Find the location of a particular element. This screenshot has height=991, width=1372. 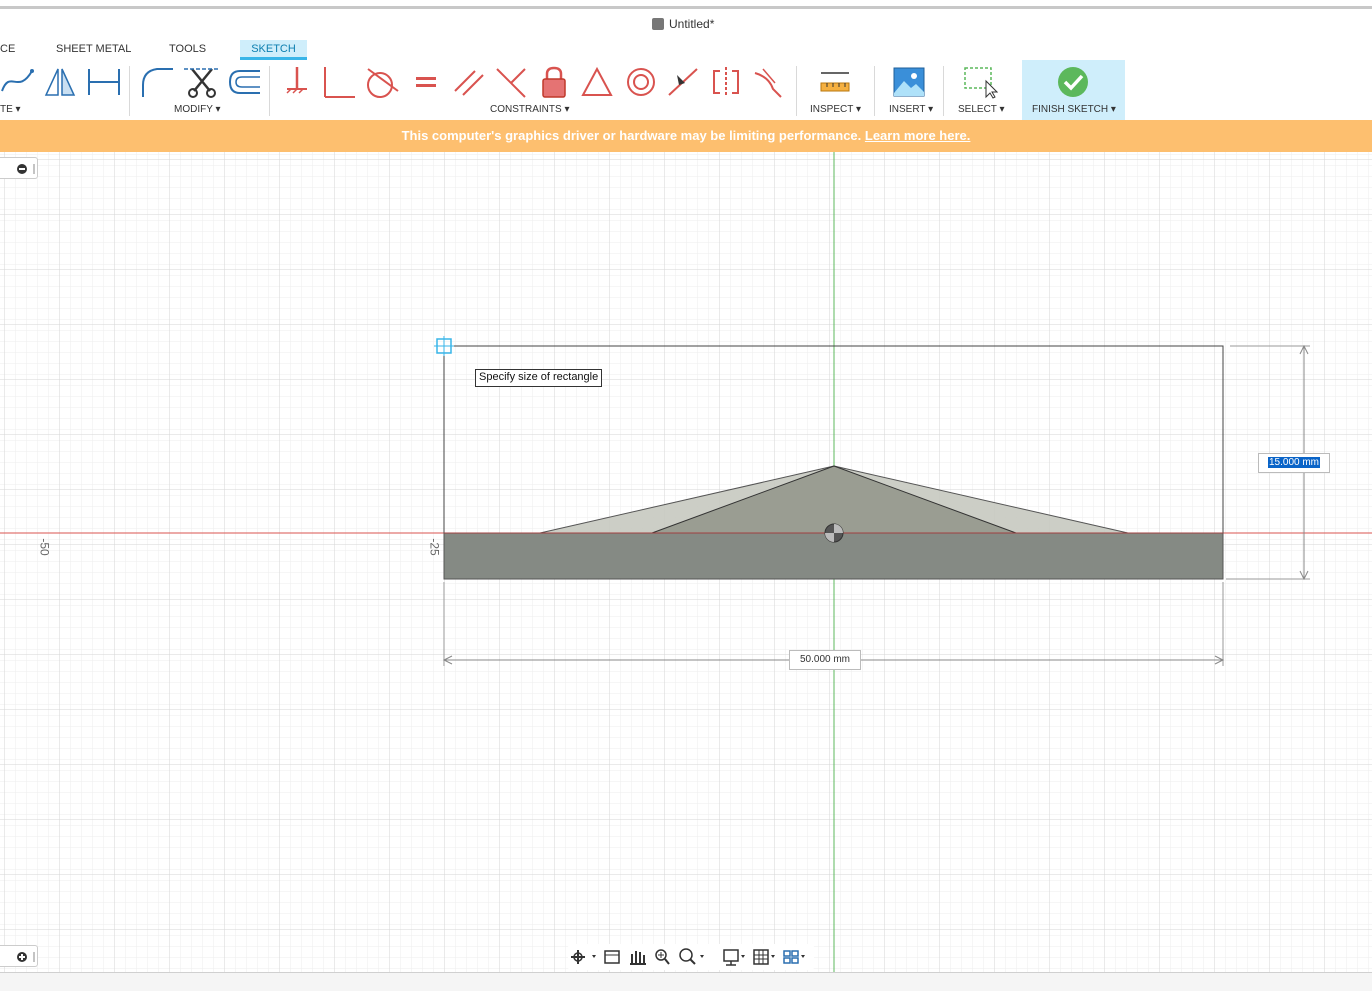

width-dimension-label: 50.000 mm is located at coordinates (825, 660).